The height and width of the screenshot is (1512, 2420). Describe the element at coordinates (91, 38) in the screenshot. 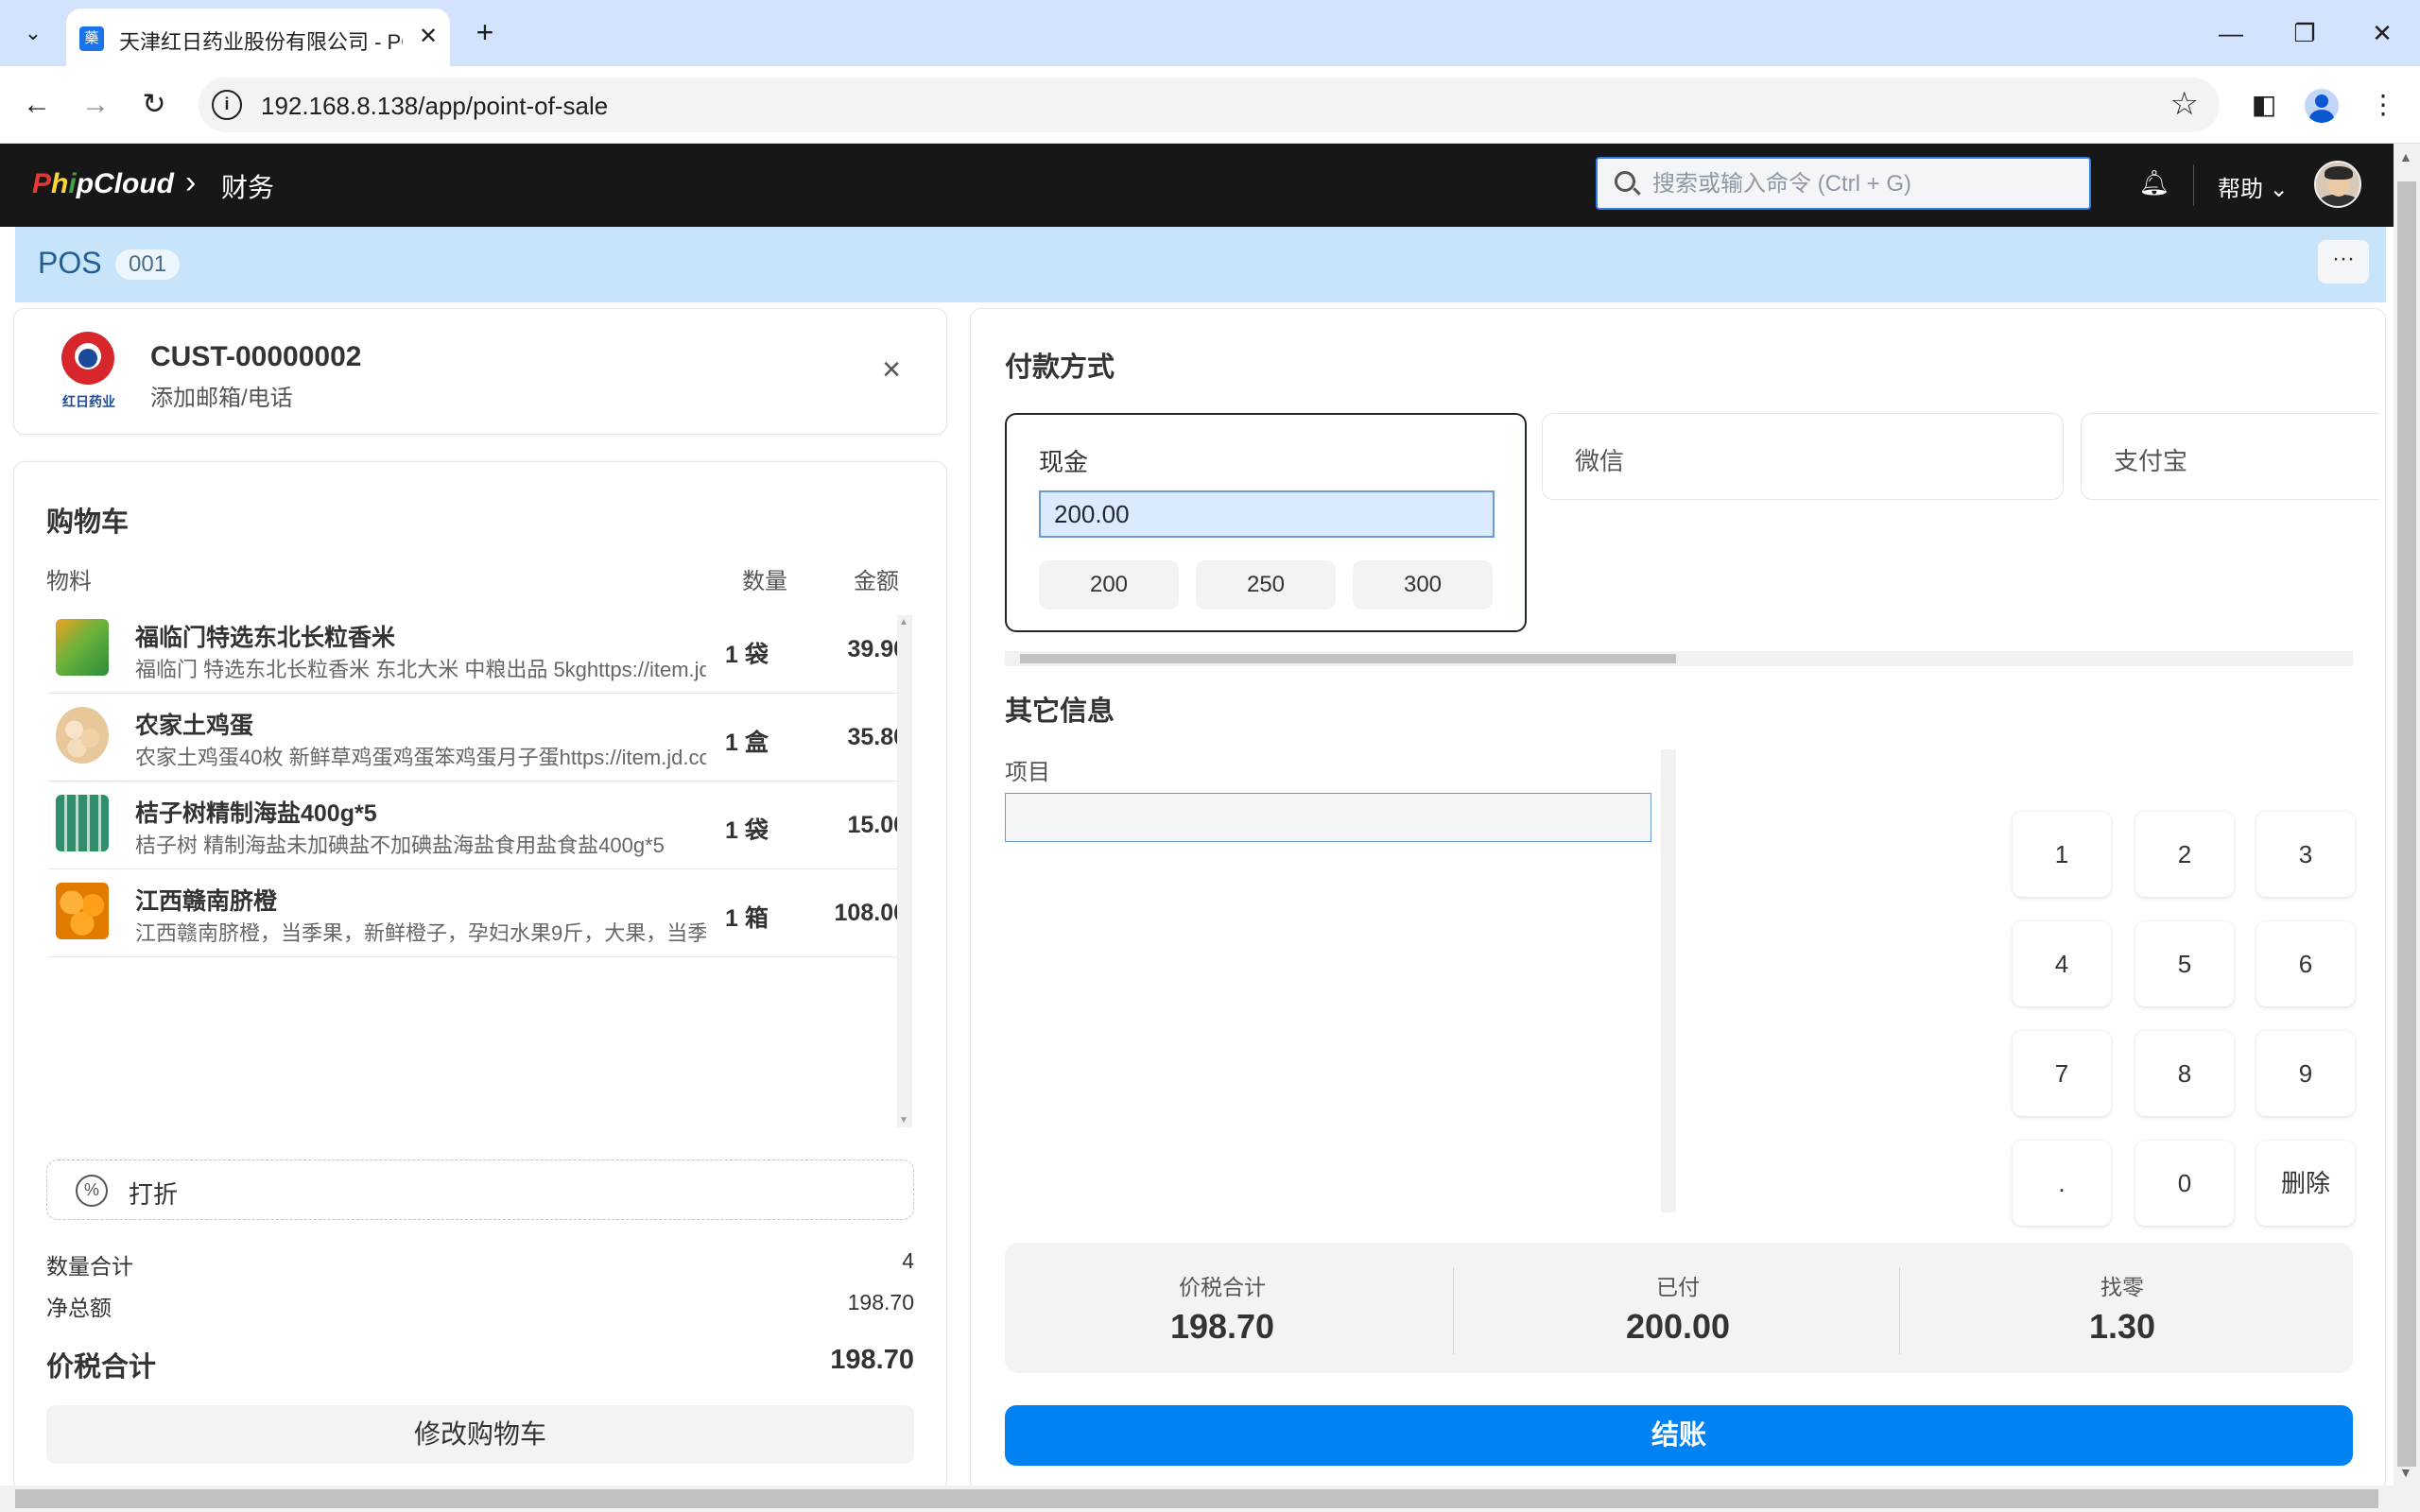

I see `tab-favicon-icon: 藥` at that location.